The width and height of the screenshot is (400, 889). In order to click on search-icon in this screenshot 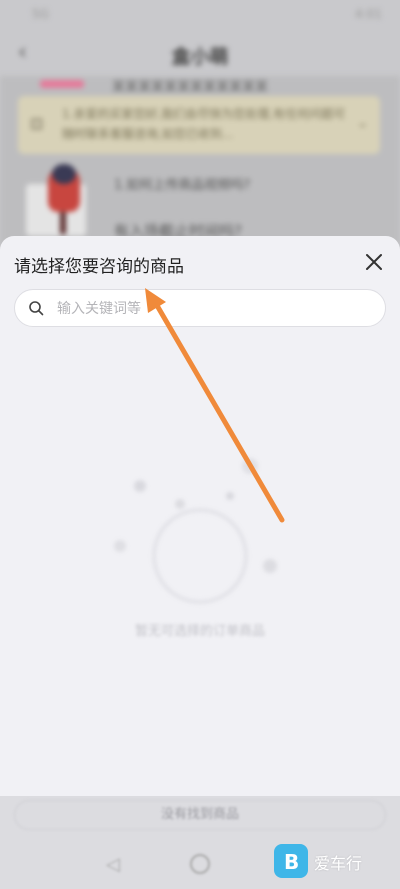, I will do `click(36, 308)`.